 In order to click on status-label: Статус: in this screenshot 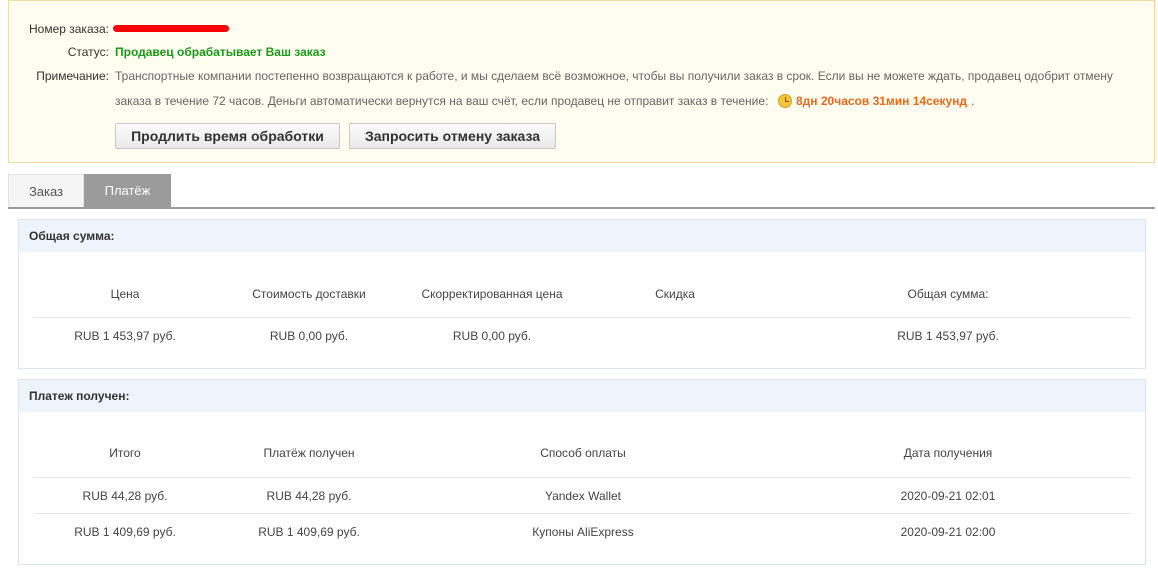, I will do `click(88, 52)`.